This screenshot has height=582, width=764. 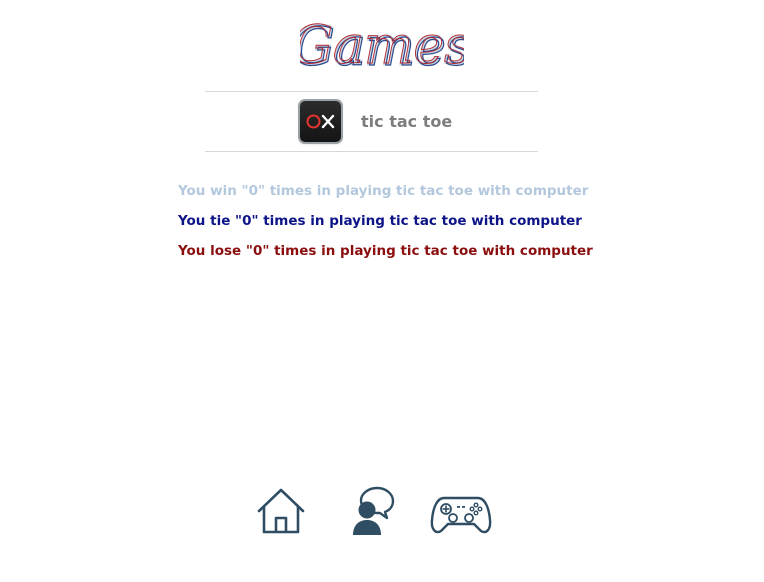 I want to click on logo-text-accent: Games, so click(x=382, y=46).